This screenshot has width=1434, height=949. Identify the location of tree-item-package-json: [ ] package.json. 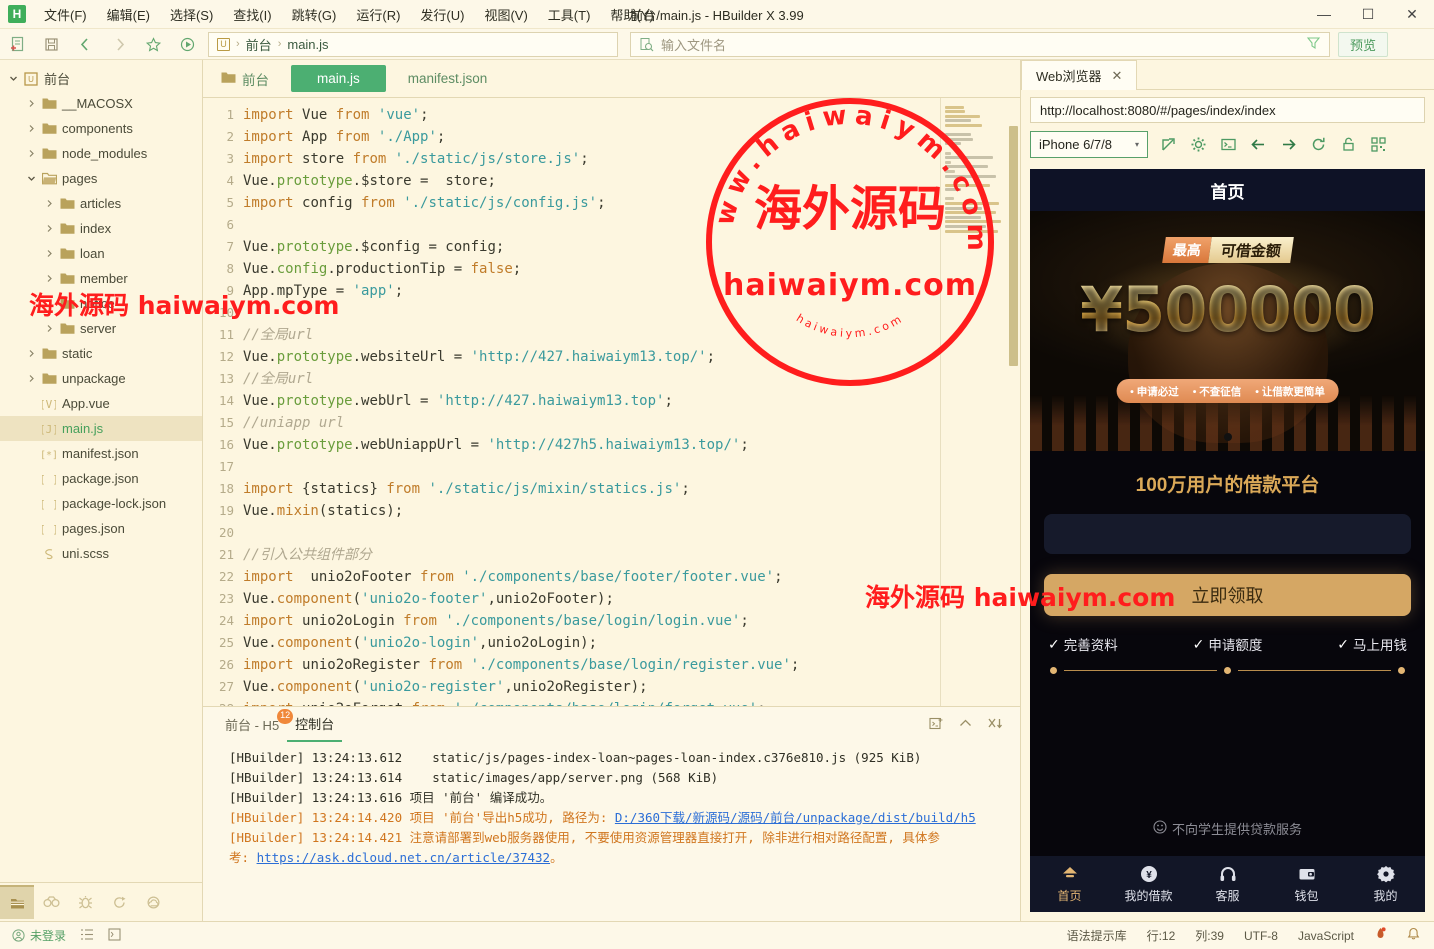
(101, 478).